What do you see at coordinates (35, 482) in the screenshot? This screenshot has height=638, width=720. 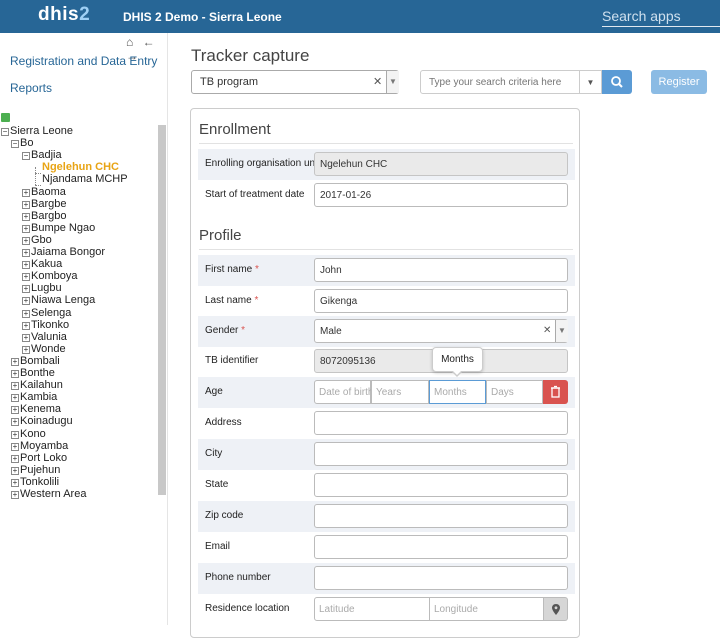 I see `tree-node-district: + Tonkolili` at bounding box center [35, 482].